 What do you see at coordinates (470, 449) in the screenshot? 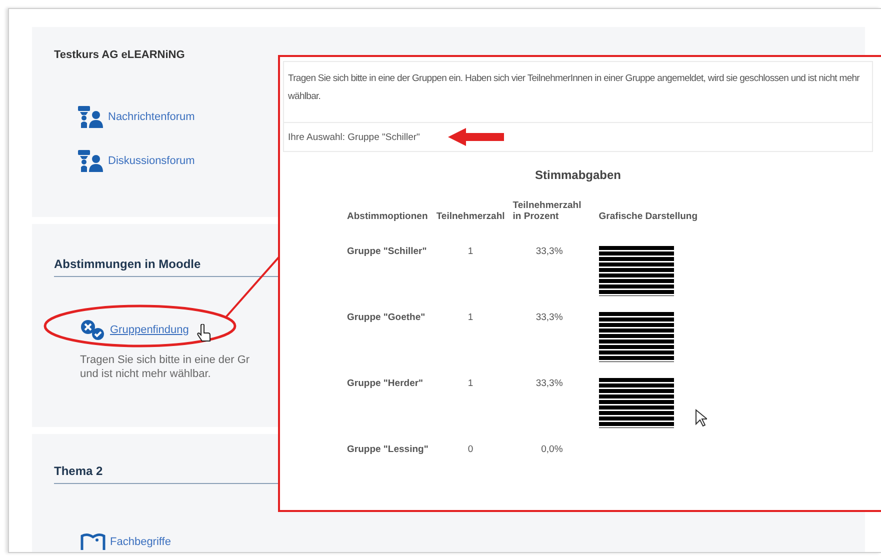
I see `count-cell-text: 0` at bounding box center [470, 449].